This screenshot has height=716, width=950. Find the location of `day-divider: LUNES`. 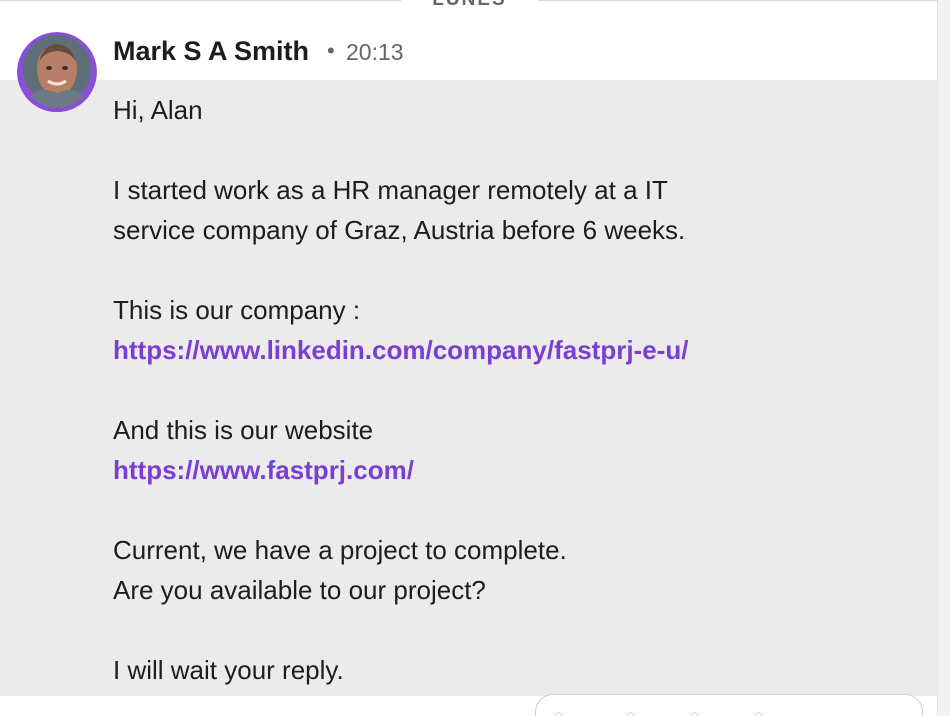

day-divider: LUNES is located at coordinates (469, 7).